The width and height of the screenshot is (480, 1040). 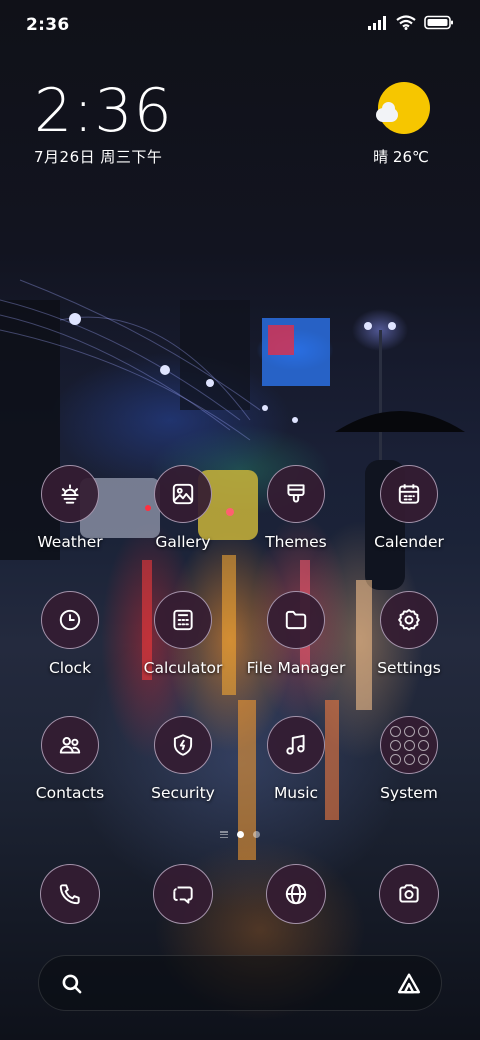 What do you see at coordinates (70, 668) in the screenshot?
I see `app-label: Clock` at bounding box center [70, 668].